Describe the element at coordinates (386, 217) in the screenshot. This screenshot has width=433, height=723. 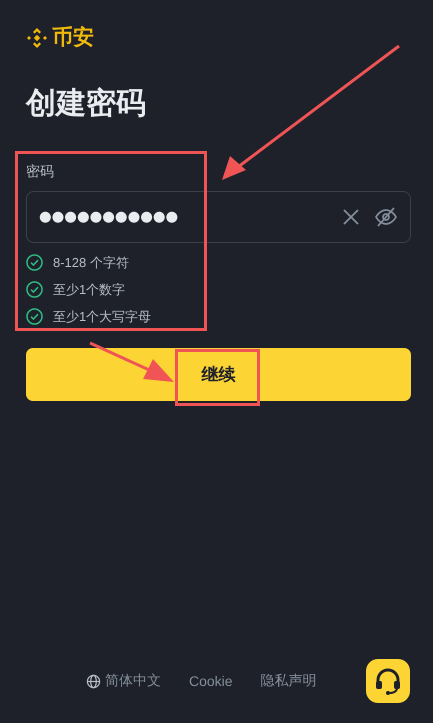
I see `eye-off-icon` at that location.